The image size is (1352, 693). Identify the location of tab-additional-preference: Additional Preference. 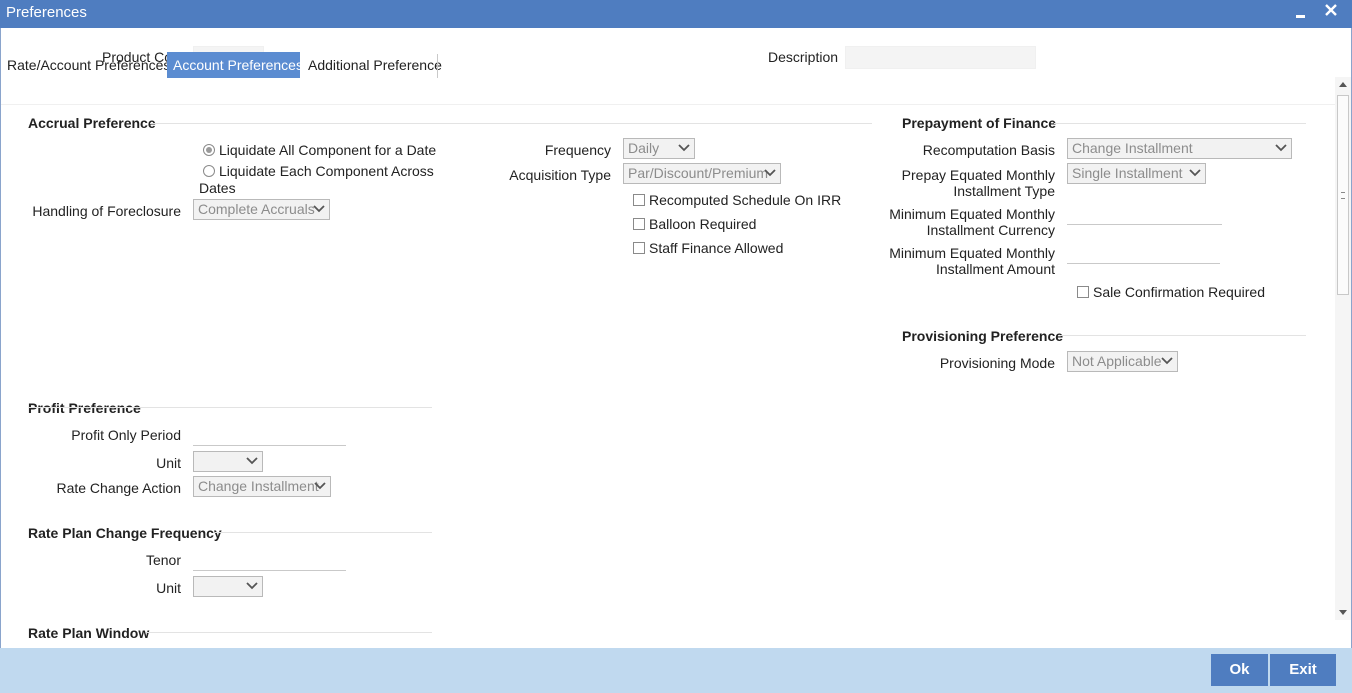
(372, 65).